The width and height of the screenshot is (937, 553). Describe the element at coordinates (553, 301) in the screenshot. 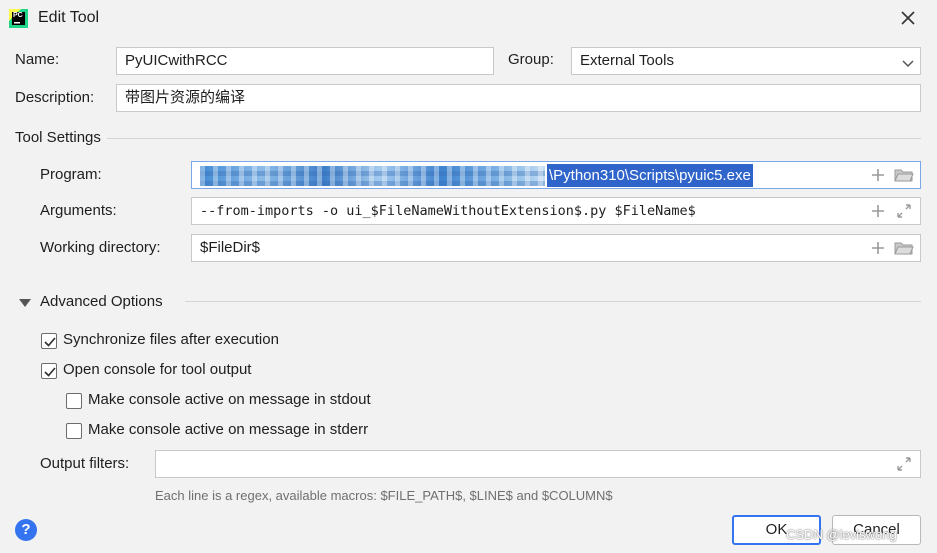

I see `advanced-options-separator` at that location.